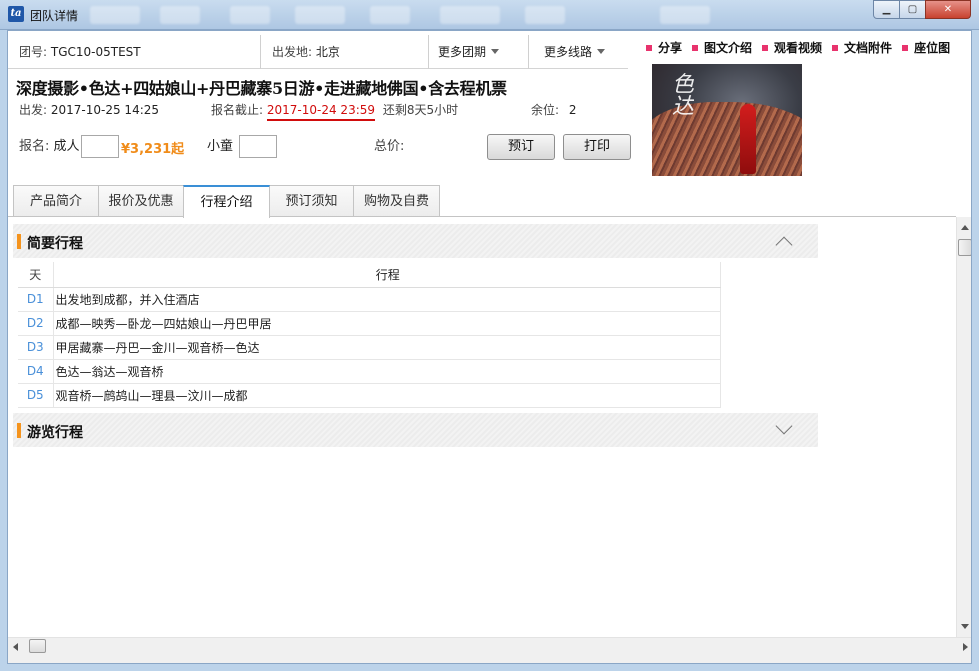 This screenshot has height=671, width=979. I want to click on route-cell: 成都—映秀—卧龙—四姑娘山—丹巴甲居, so click(387, 323).